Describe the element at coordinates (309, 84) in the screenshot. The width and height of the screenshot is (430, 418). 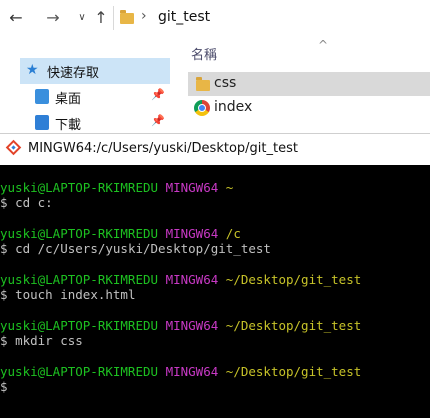
I see `file-row-css: css` at that location.